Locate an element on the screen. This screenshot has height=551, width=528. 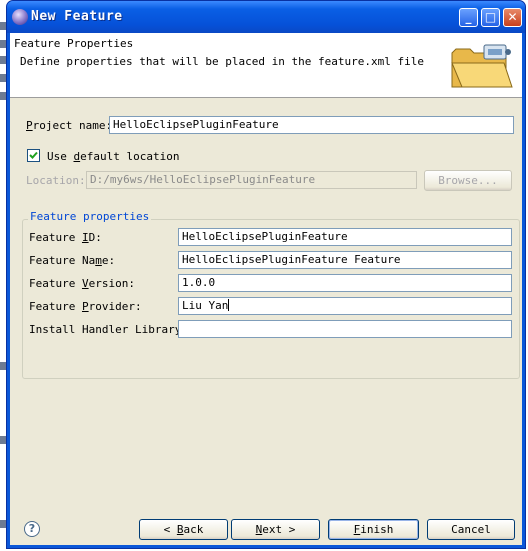
feature-provider-input: Liu Yan is located at coordinates (345, 306).